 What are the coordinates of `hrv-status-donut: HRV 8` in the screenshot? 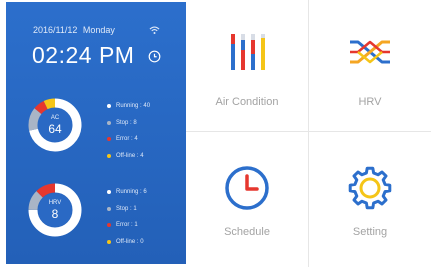 It's located at (55, 210).